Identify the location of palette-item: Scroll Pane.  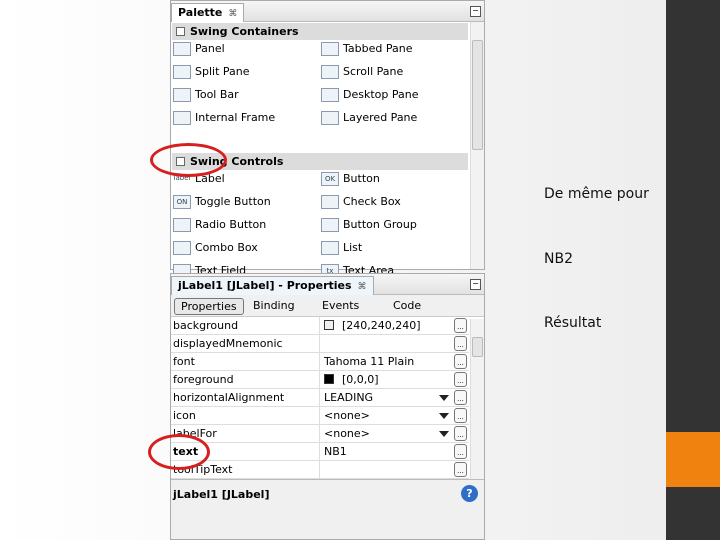
(362, 72).